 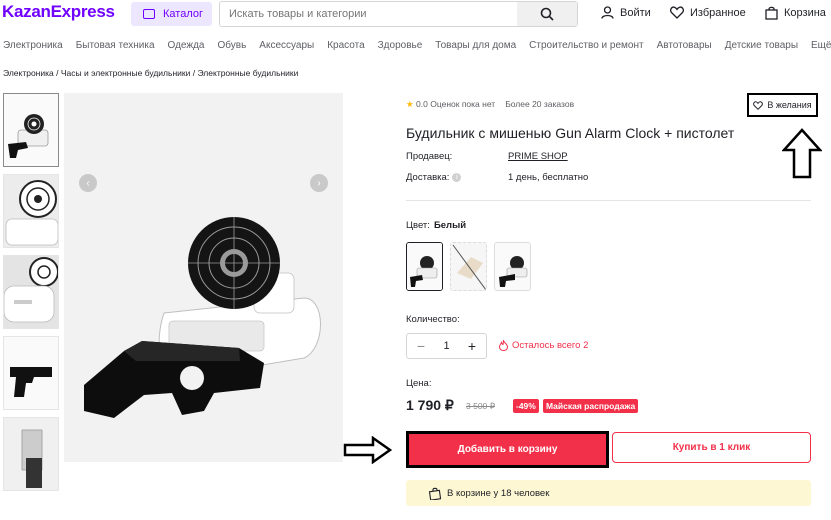 What do you see at coordinates (481, 406) in the screenshot?
I see `old-price: 3 500 ₽` at bounding box center [481, 406].